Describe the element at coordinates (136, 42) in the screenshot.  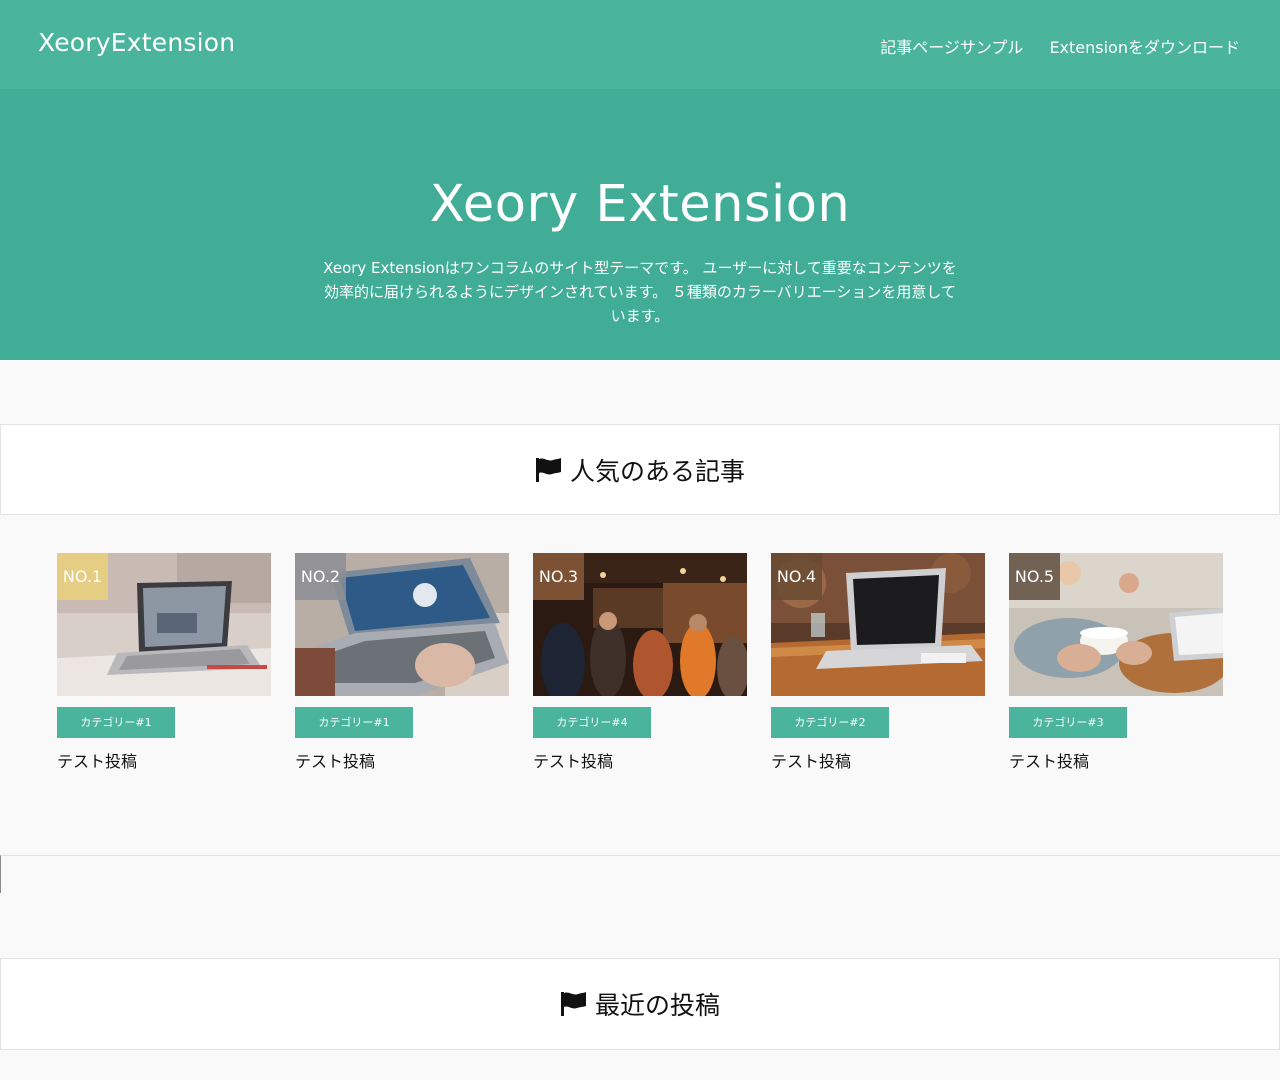
I see `site-logo: XeoryExtension` at that location.